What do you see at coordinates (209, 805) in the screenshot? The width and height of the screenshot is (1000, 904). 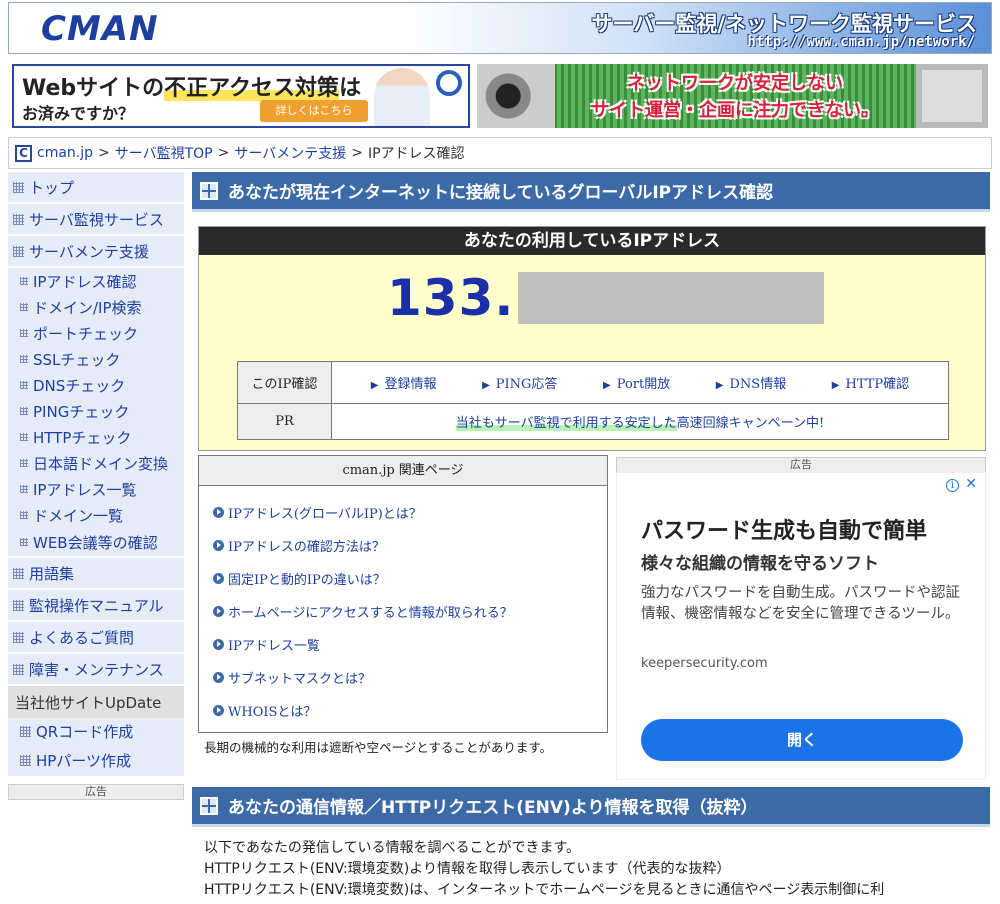 I see `window-grid-icon` at bounding box center [209, 805].